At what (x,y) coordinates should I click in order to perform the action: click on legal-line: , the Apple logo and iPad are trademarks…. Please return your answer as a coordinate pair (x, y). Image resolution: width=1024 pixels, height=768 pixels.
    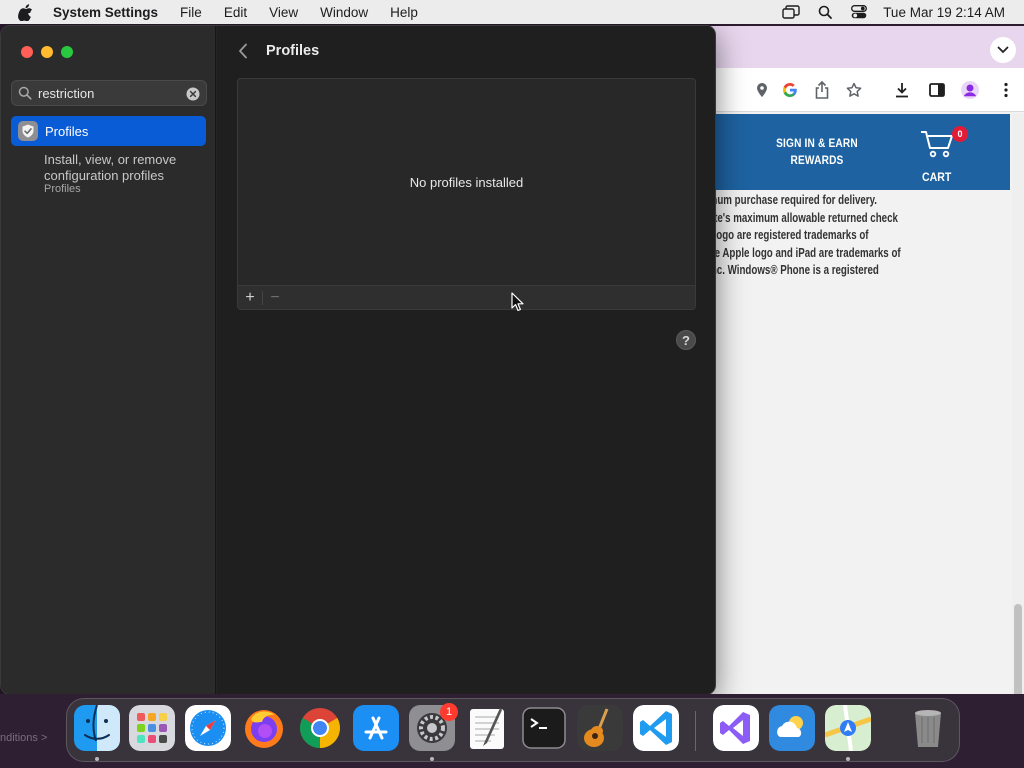
    Looking at the image, I should click on (800, 252).